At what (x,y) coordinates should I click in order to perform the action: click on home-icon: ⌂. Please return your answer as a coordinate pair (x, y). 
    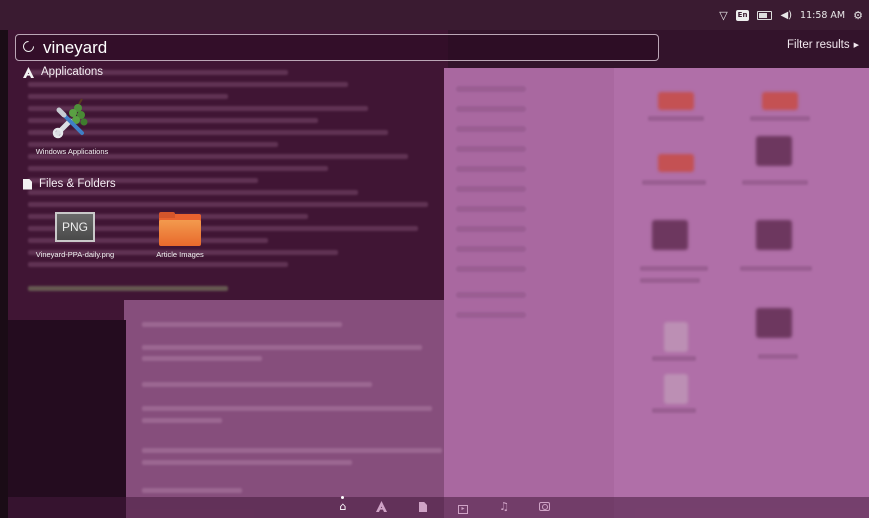
    Looking at the image, I should click on (343, 507).